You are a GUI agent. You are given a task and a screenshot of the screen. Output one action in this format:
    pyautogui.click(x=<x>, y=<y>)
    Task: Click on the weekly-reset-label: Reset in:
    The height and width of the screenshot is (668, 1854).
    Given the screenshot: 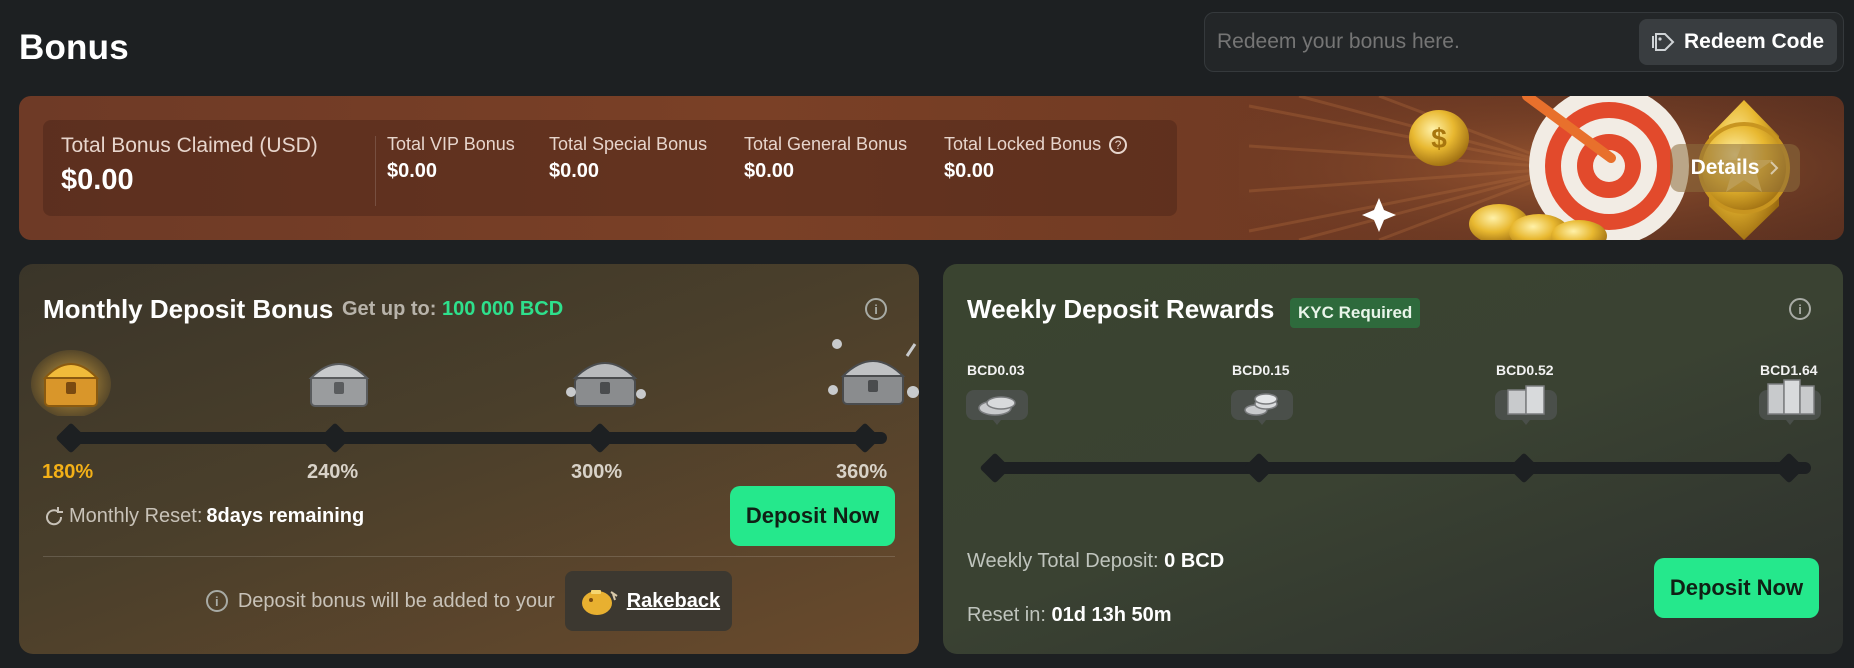 What is the action you would take?
    pyautogui.click(x=1006, y=615)
    